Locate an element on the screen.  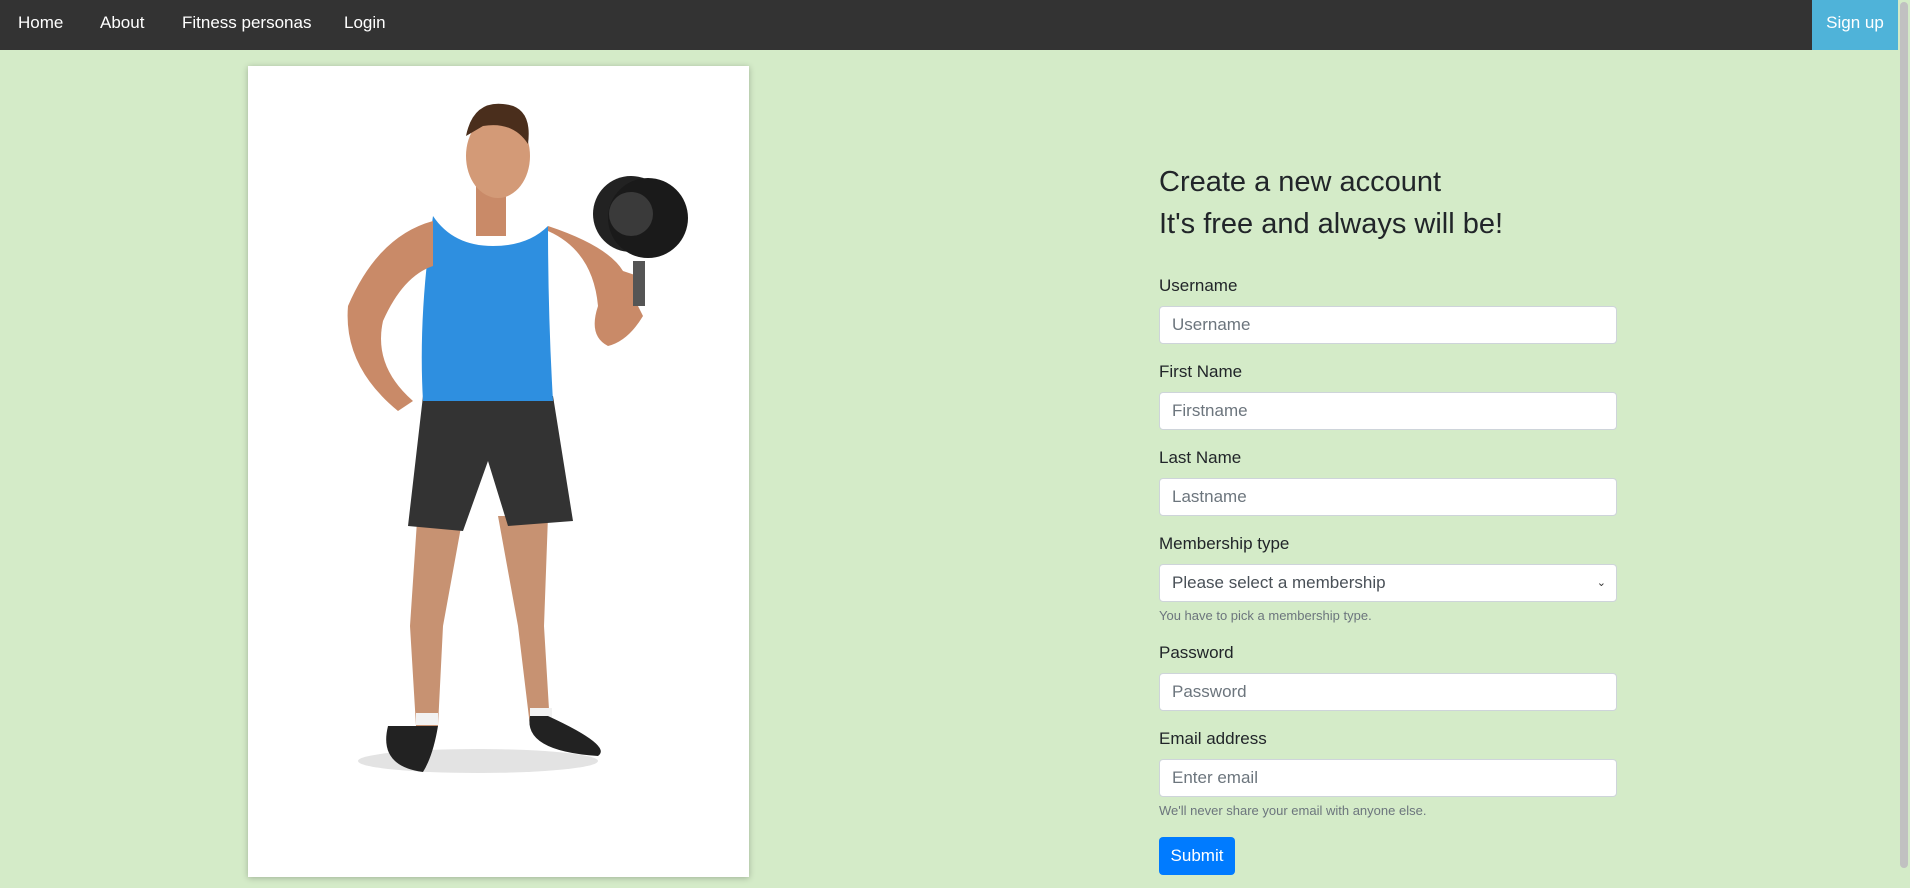
email-label: Email address is located at coordinates (1213, 738).